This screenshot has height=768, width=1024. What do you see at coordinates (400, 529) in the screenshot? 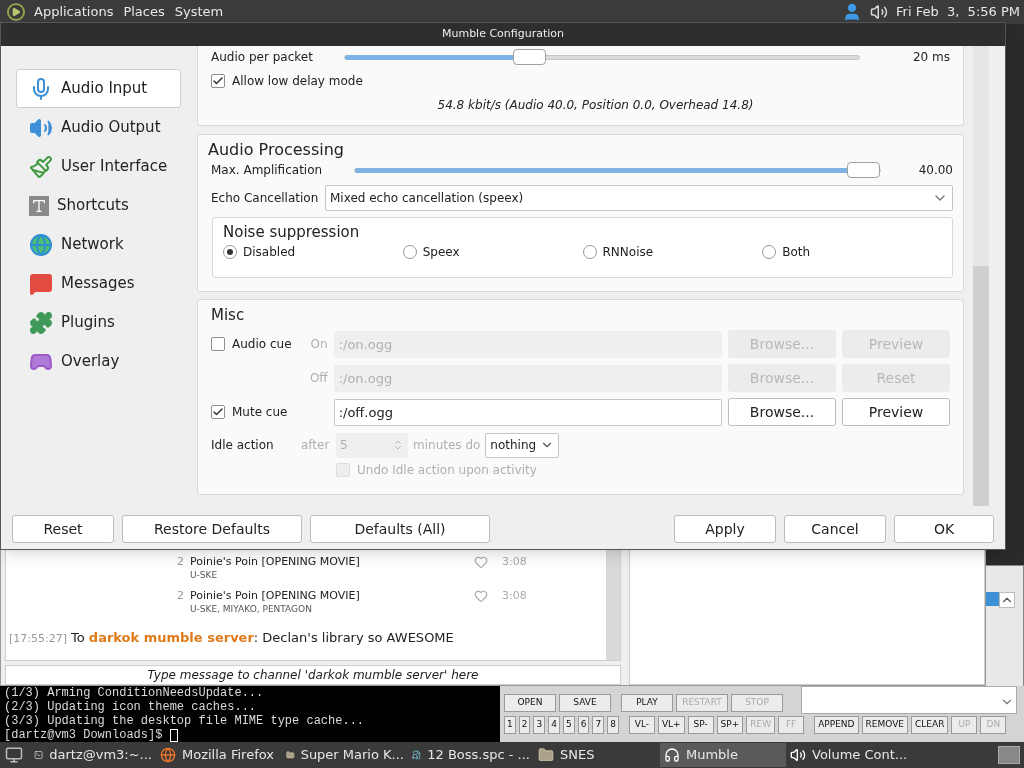
I see `dialog-button: Defaults (All)` at bounding box center [400, 529].